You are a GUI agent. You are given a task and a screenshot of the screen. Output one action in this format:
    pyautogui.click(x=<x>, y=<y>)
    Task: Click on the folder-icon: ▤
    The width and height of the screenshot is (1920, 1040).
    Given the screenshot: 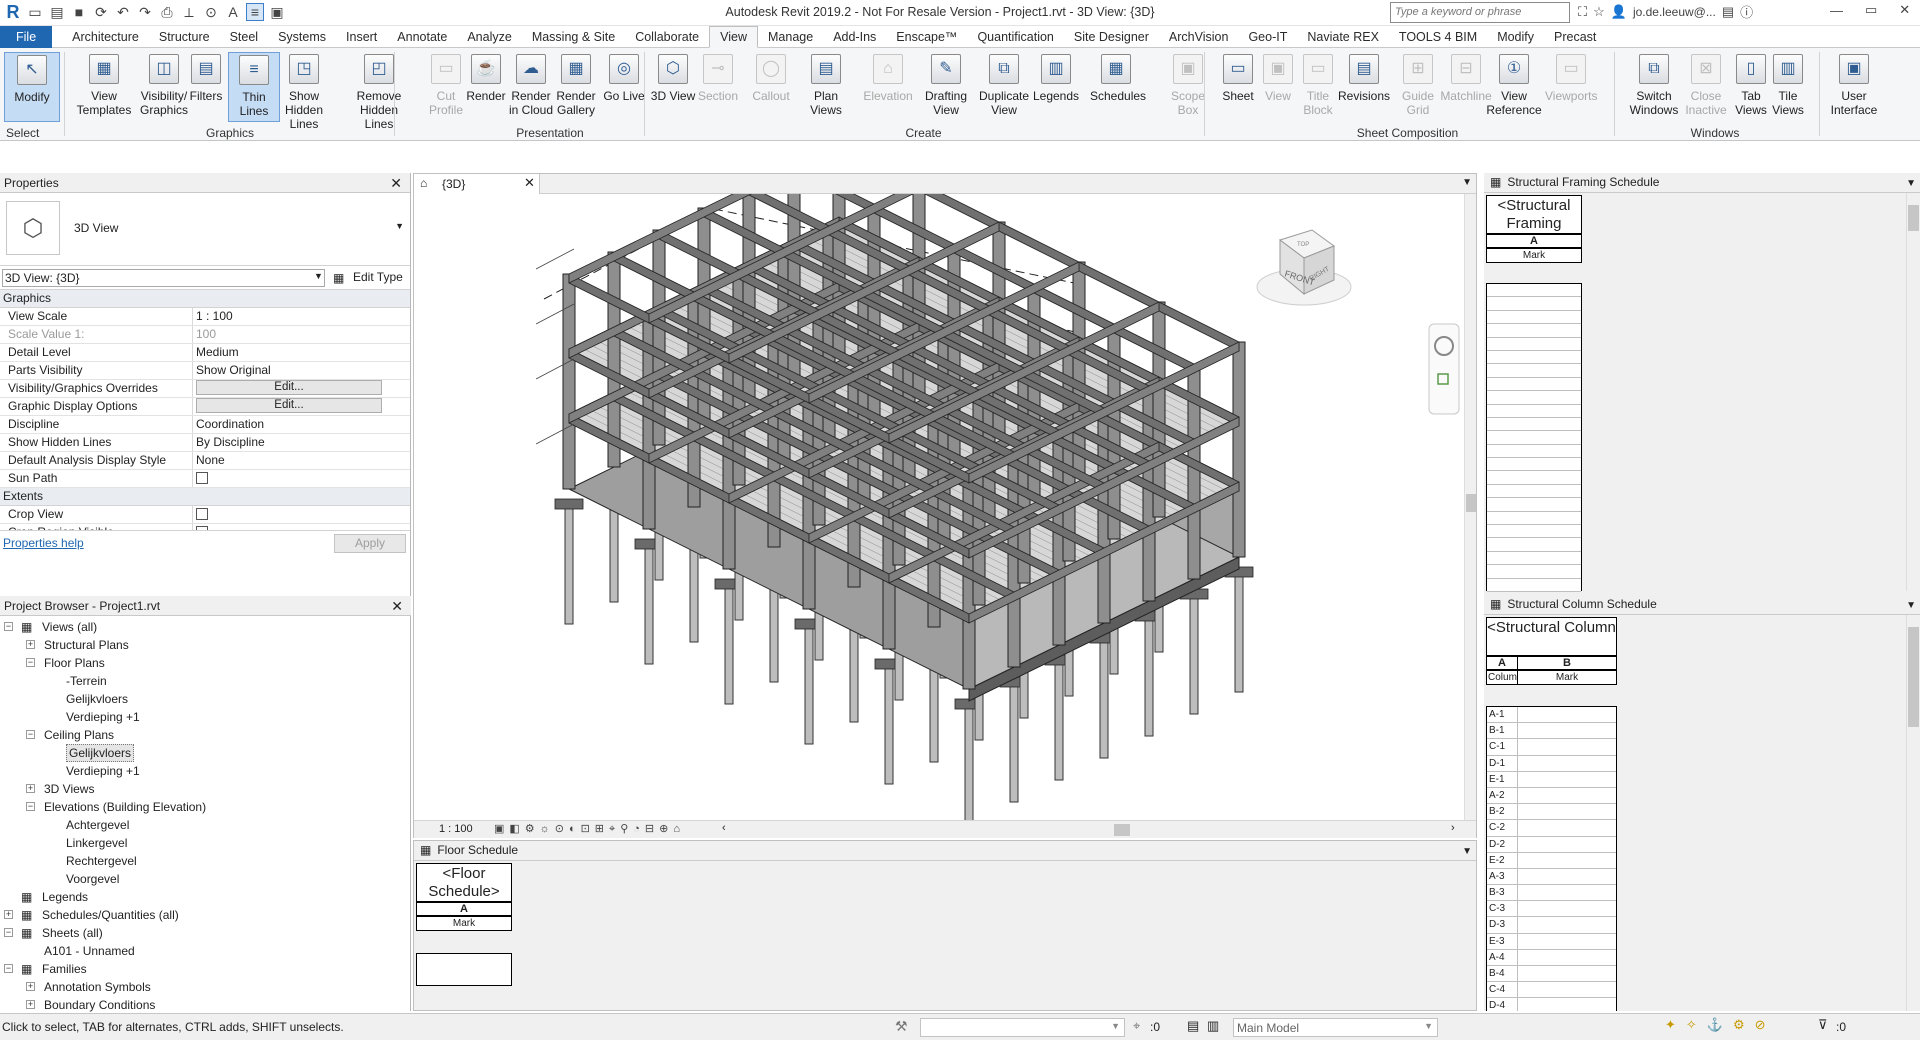 What is the action you would take?
    pyautogui.click(x=57, y=12)
    